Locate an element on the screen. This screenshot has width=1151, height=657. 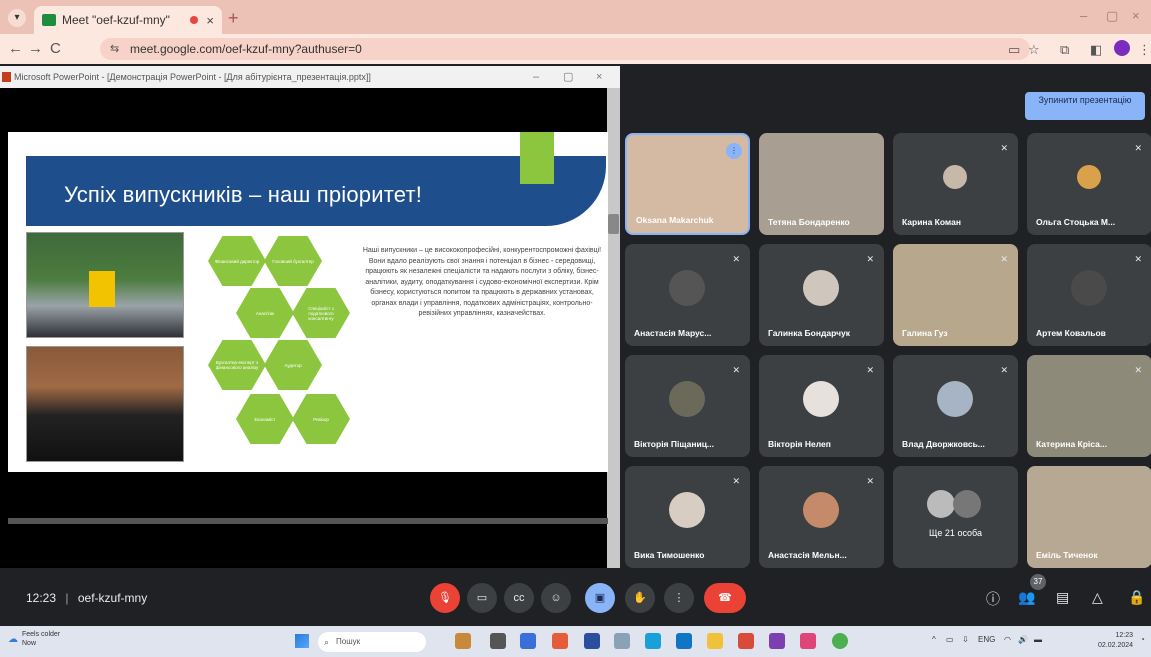
scrollbar-thumb is located at coordinates (613, 224).